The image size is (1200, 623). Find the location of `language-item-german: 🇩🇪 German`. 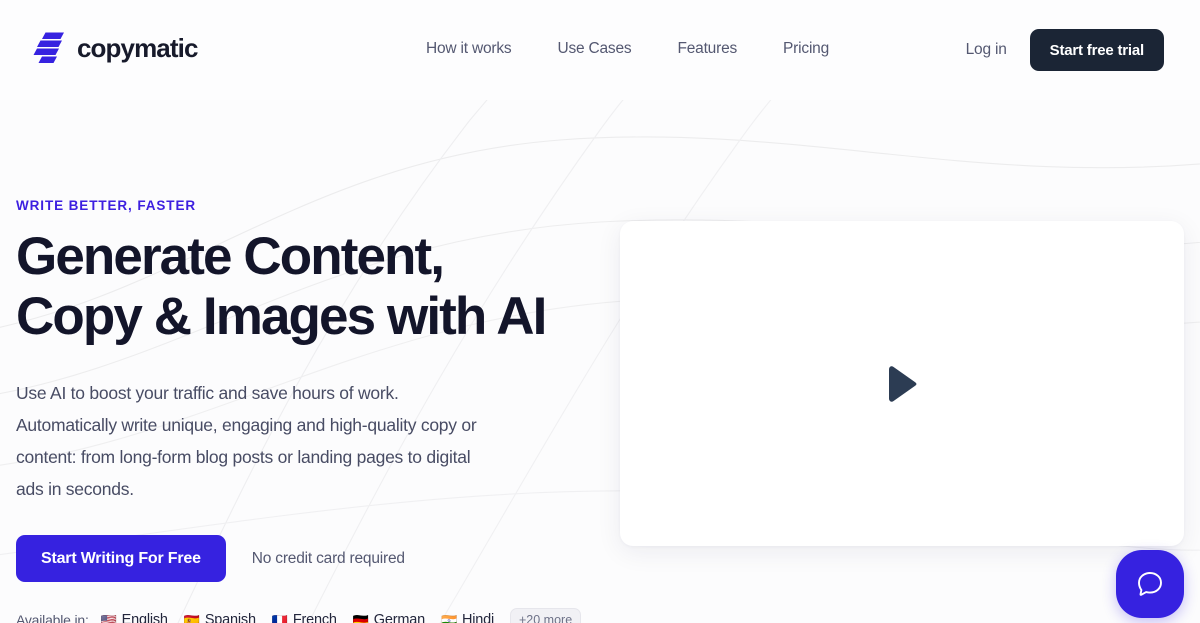

language-item-german: 🇩🇪 German is located at coordinates (389, 617).